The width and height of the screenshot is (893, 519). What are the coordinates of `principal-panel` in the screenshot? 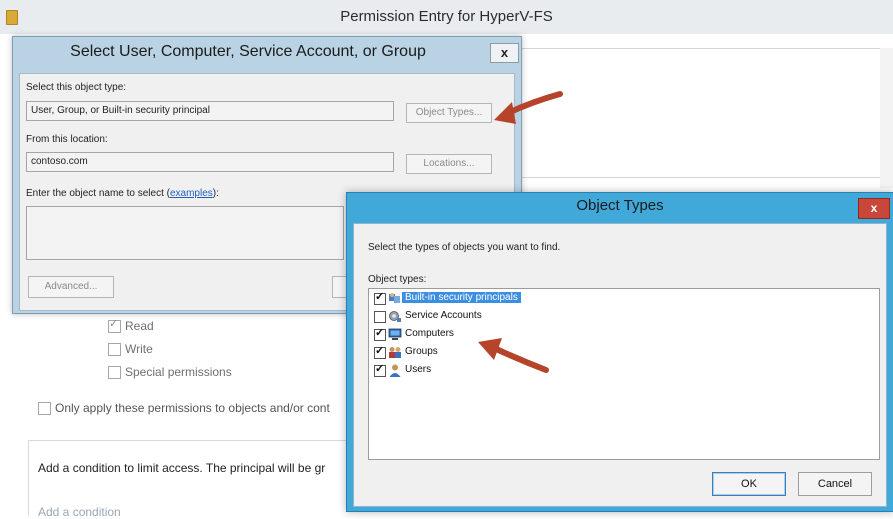 It's located at (700, 113).